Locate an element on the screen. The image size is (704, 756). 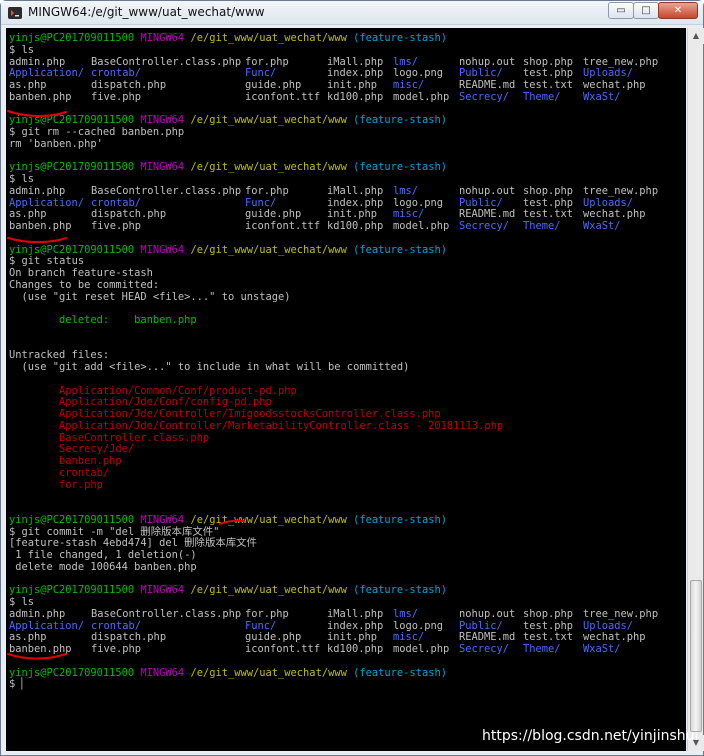
minimize-button: ▭ is located at coordinates (621, 10).